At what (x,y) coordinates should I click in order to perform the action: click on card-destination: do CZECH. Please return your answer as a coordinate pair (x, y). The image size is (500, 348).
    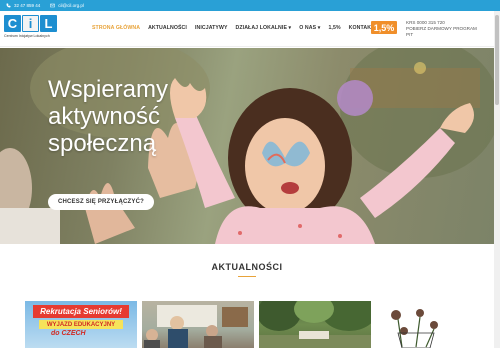
    Looking at the image, I should click on (68, 333).